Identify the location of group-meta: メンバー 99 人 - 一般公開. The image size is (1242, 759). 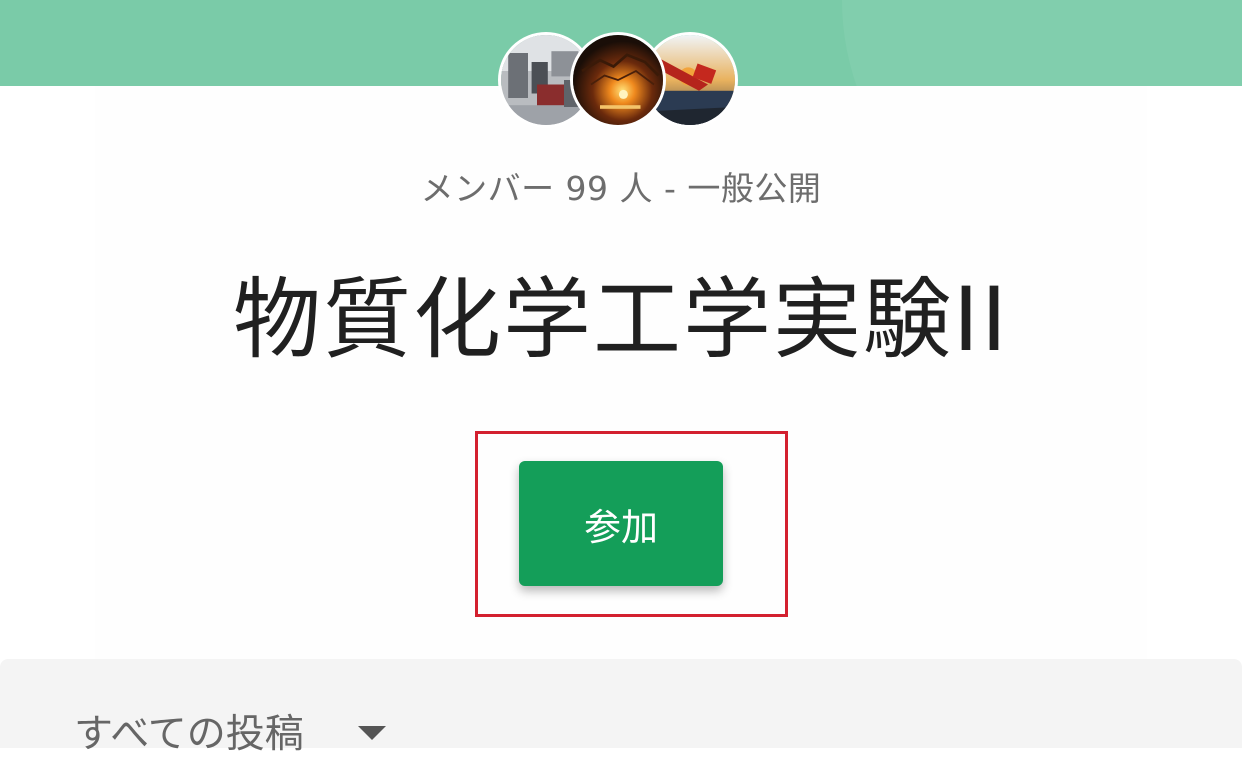
(621, 188).